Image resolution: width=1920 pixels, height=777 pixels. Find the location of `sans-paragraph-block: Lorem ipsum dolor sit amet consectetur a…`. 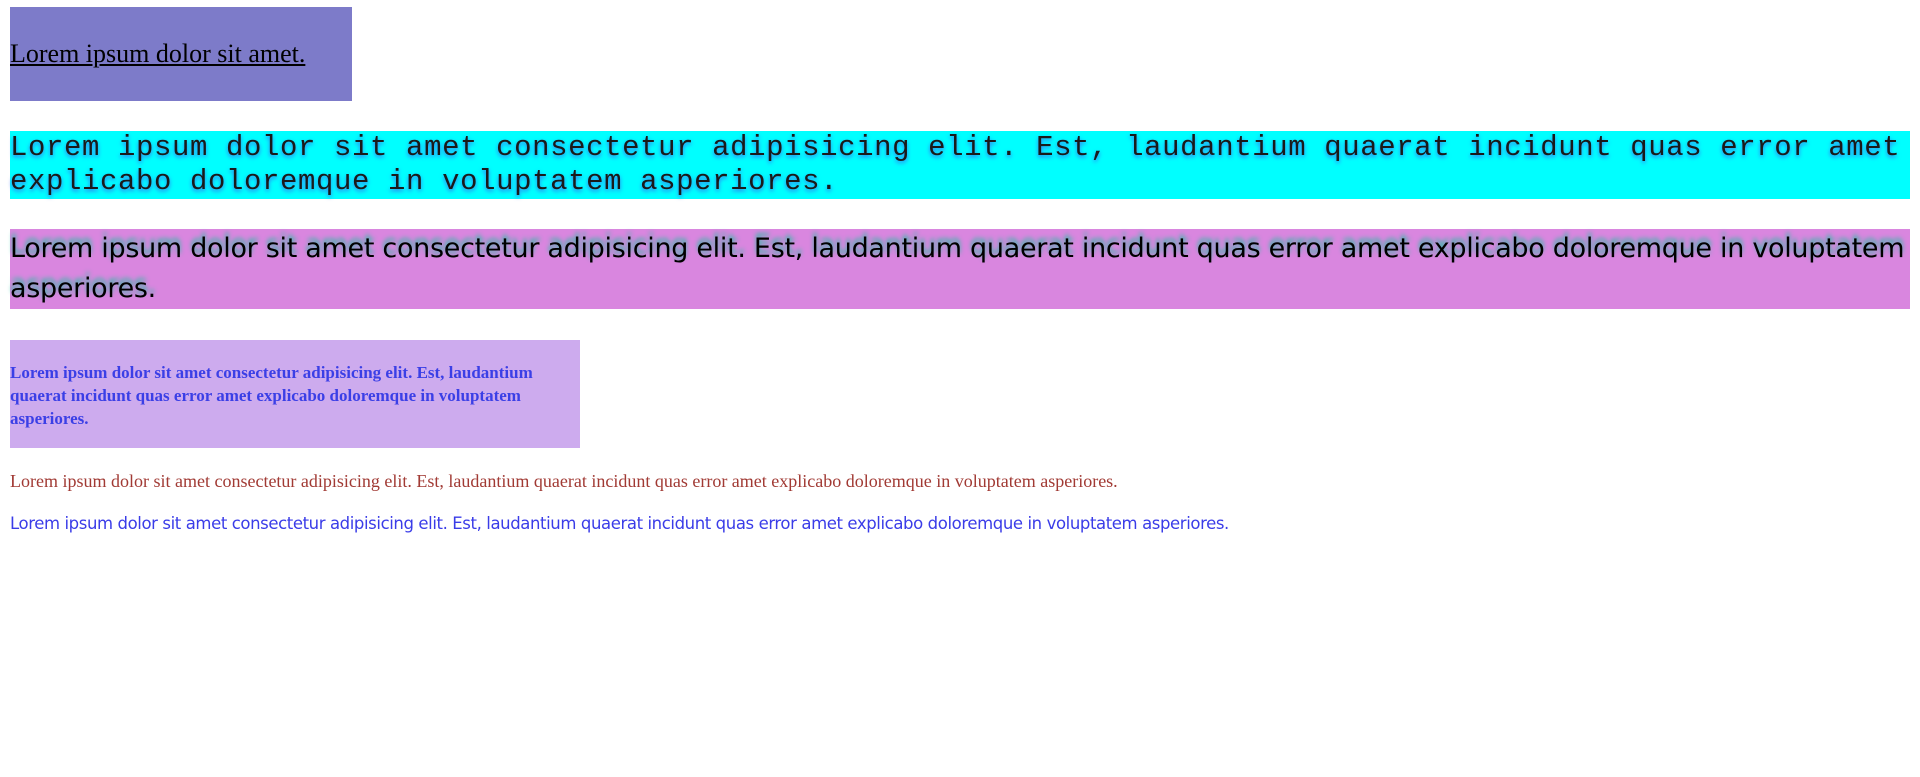

sans-paragraph-block: Lorem ipsum dolor sit amet consectetur a… is located at coordinates (960, 269).